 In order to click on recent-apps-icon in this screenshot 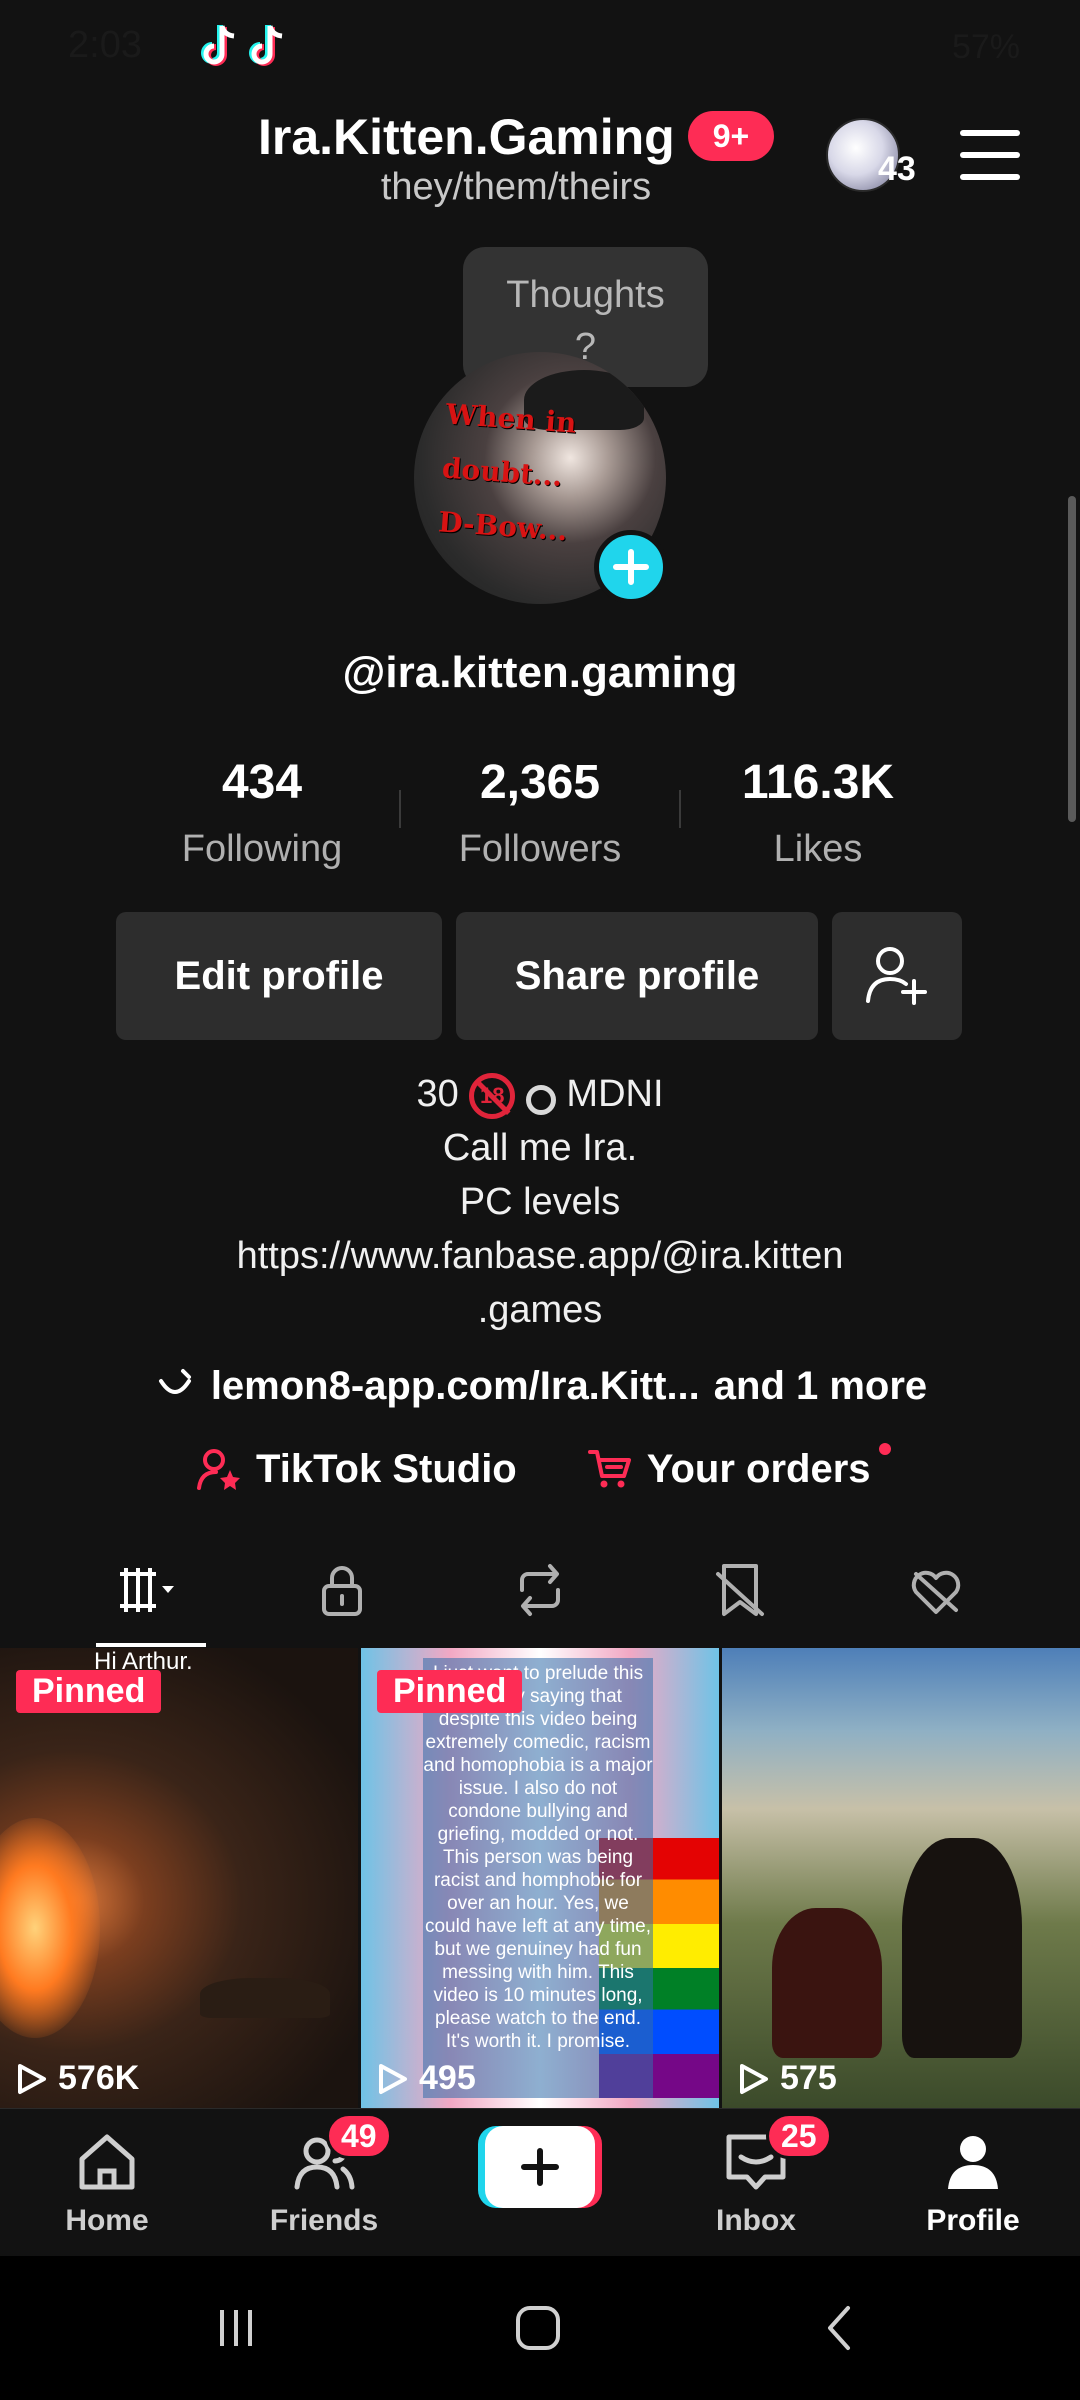, I will do `click(236, 2328)`.